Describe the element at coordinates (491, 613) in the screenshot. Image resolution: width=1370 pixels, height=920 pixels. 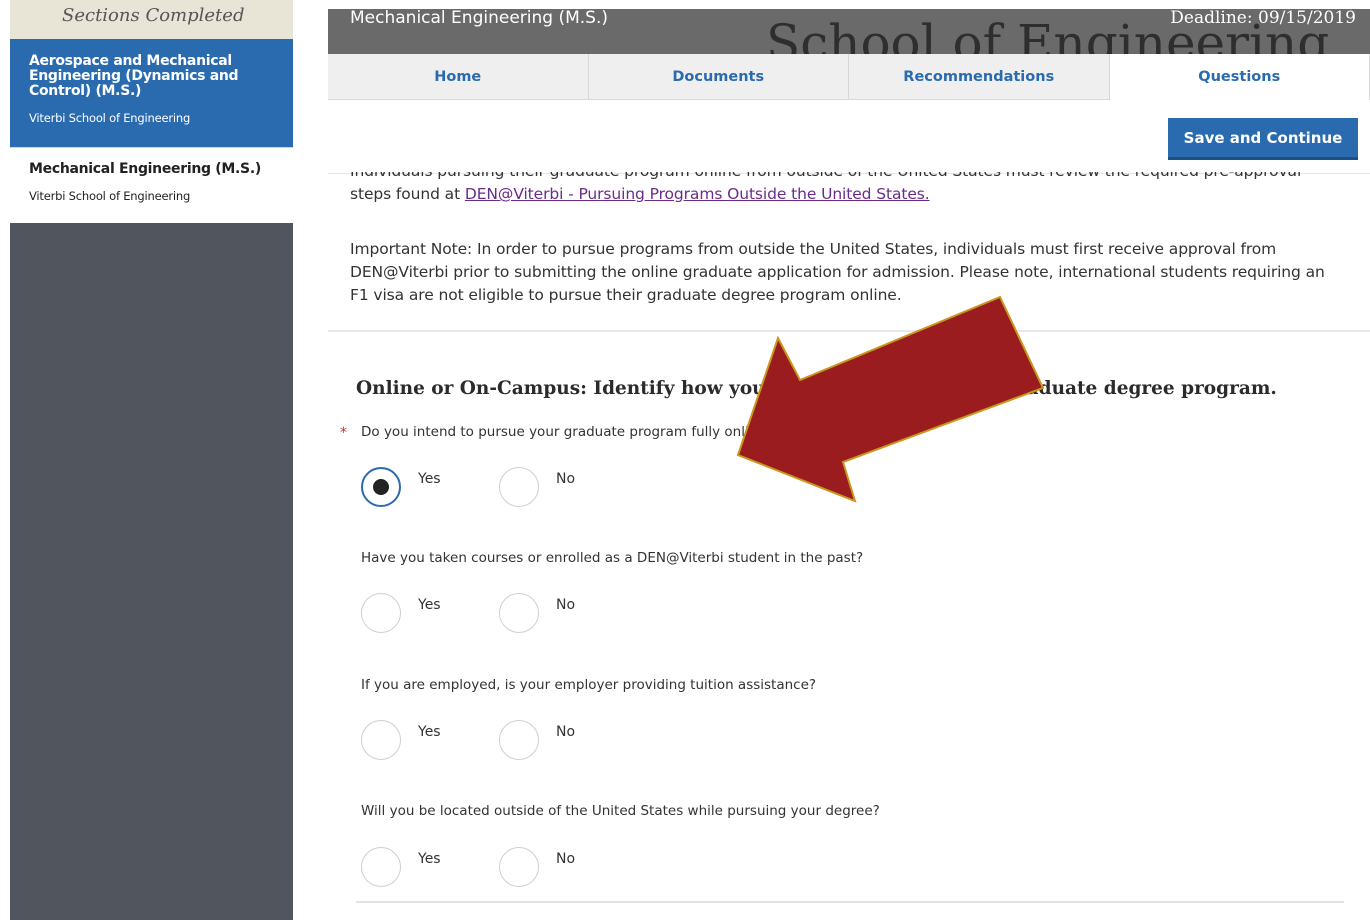
I see `radio-group-past-den-student: Yes No` at that location.